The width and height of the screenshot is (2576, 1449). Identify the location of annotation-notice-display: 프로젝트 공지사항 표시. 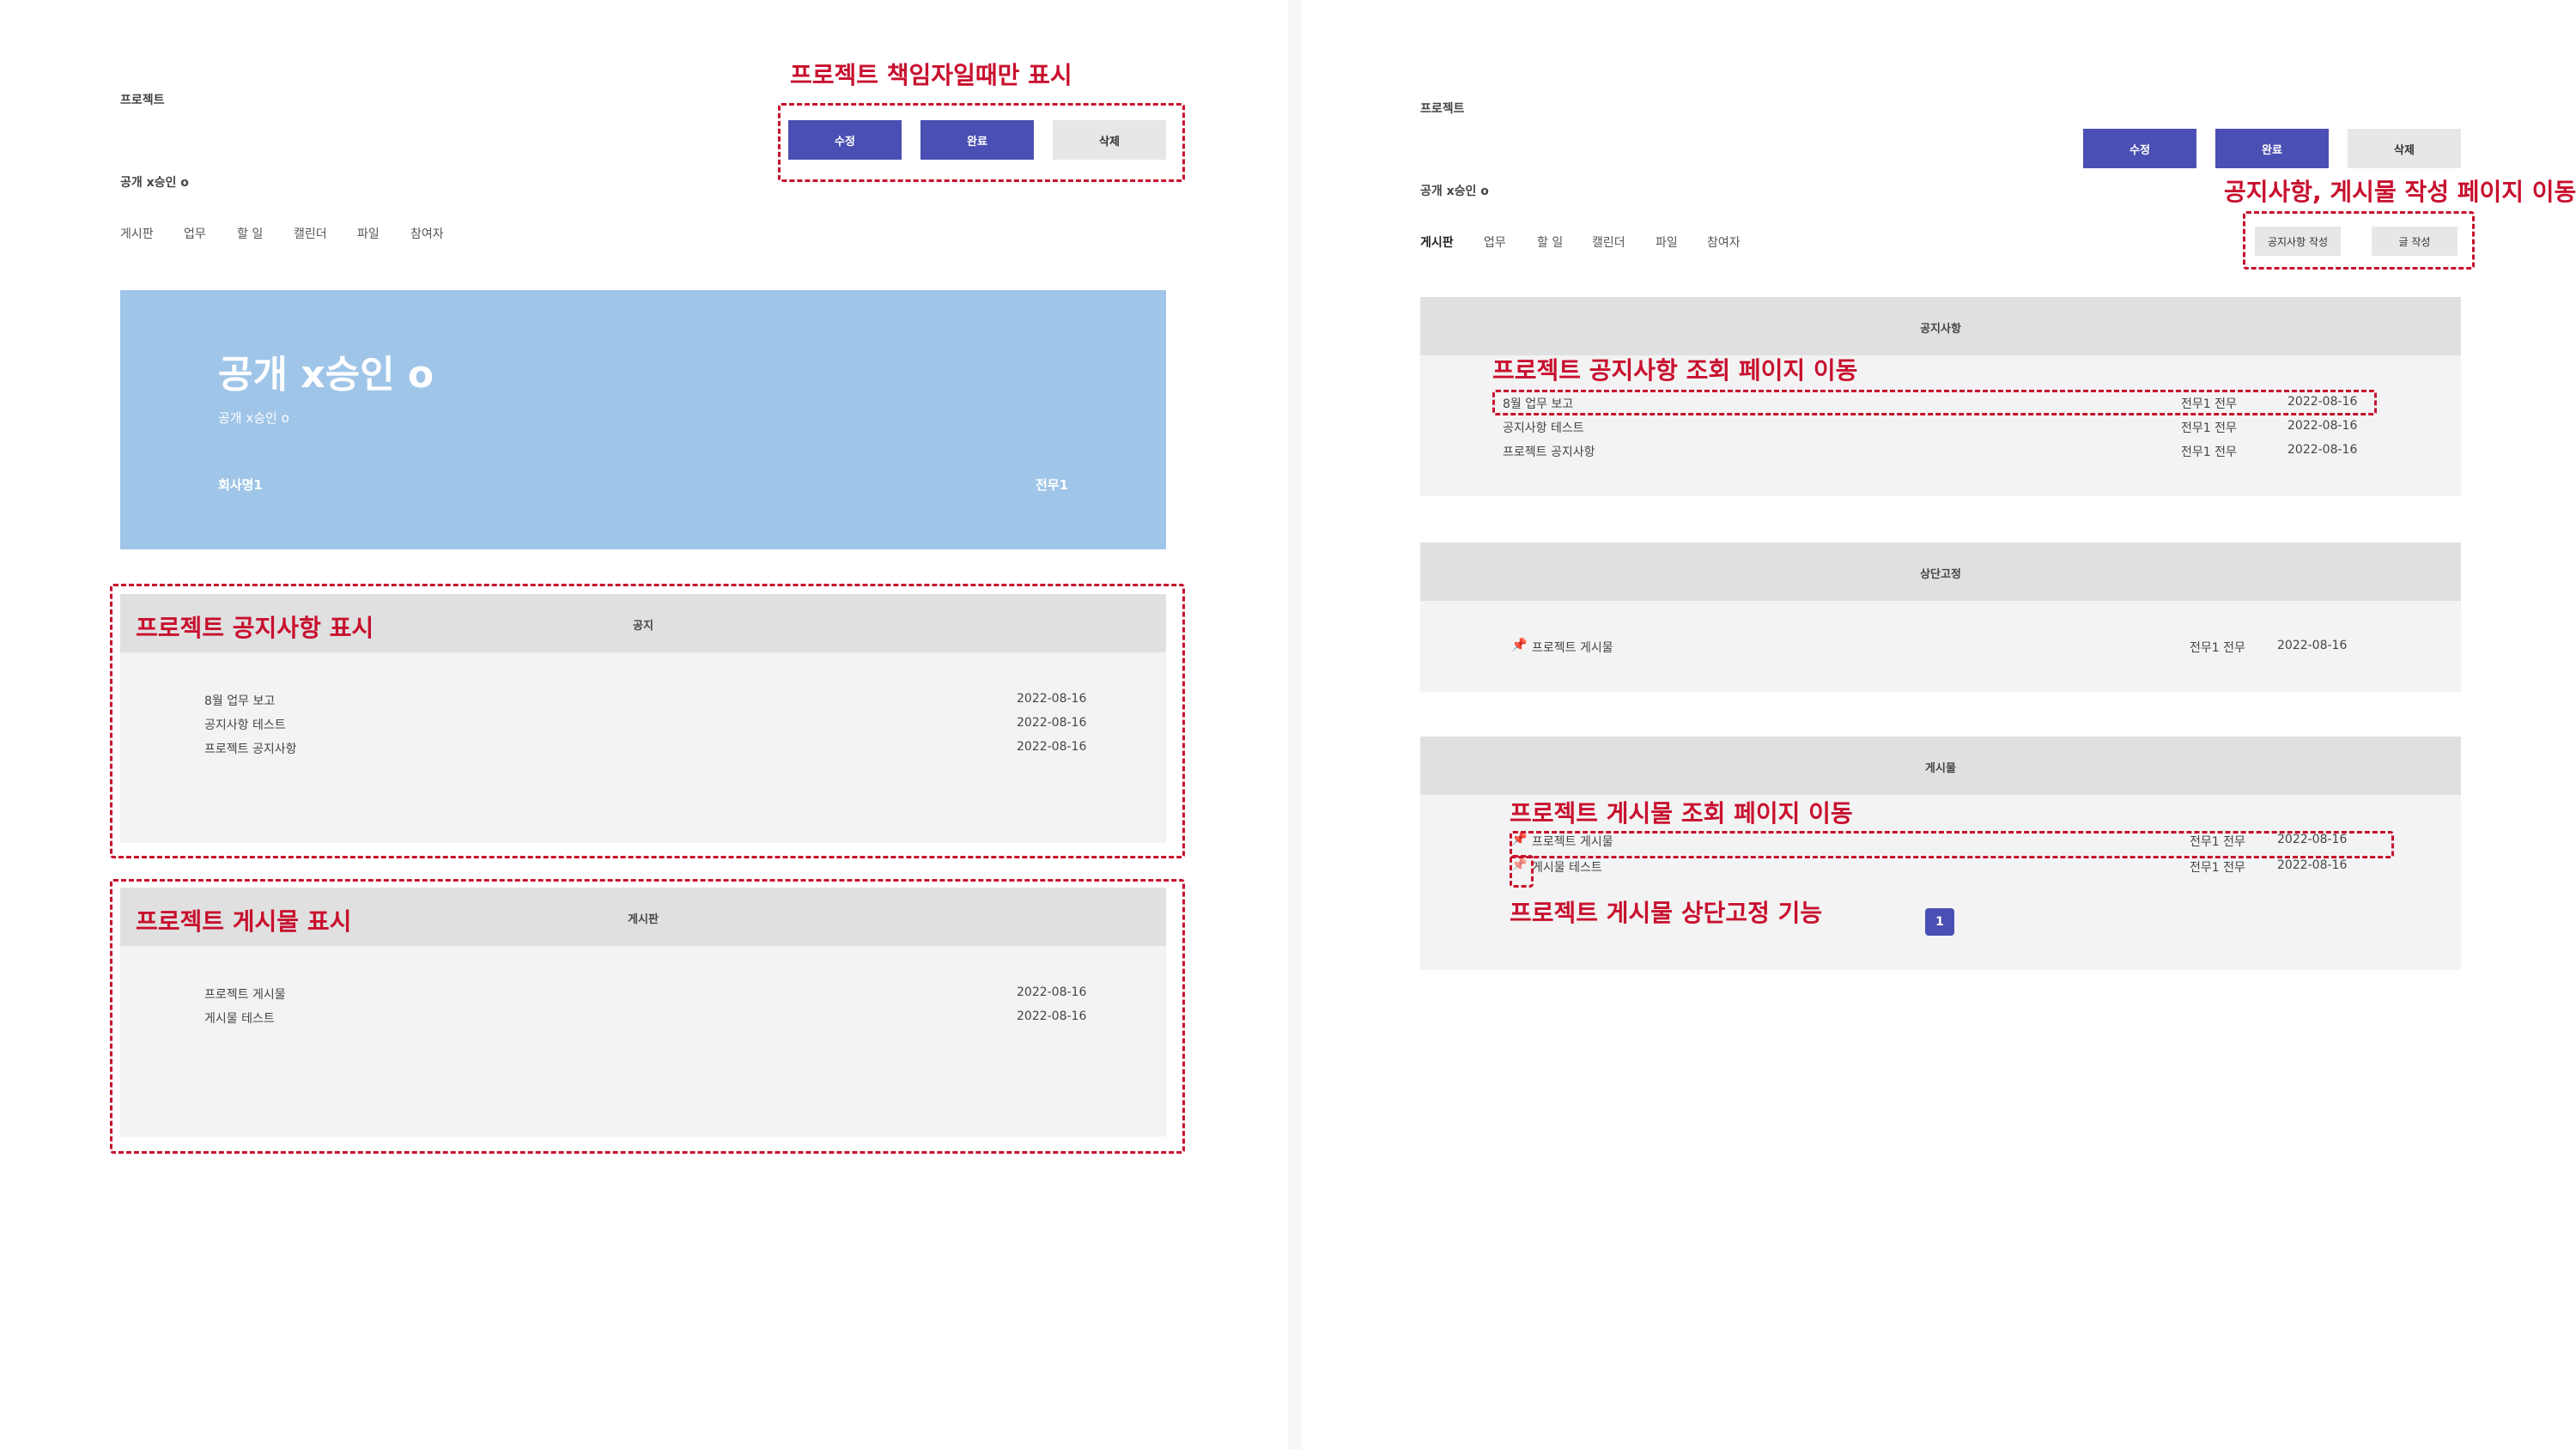
(255, 628).